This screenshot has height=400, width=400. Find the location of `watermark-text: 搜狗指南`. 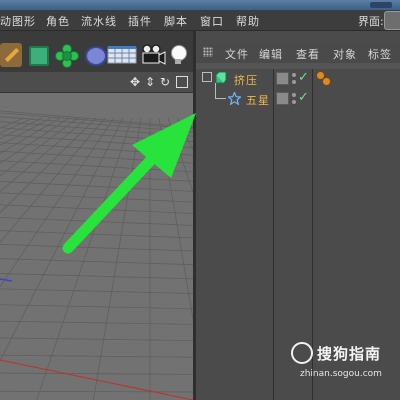

watermark-text: 搜狗指南 is located at coordinates (349, 354).